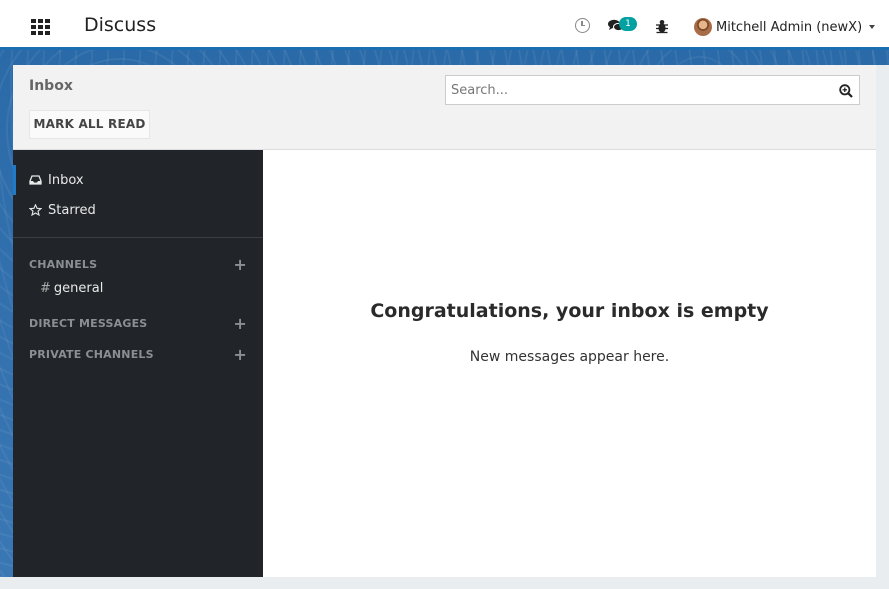 The height and width of the screenshot is (589, 889). I want to click on empty-inbox-title: Congratulations, your inbox is empty, so click(569, 311).